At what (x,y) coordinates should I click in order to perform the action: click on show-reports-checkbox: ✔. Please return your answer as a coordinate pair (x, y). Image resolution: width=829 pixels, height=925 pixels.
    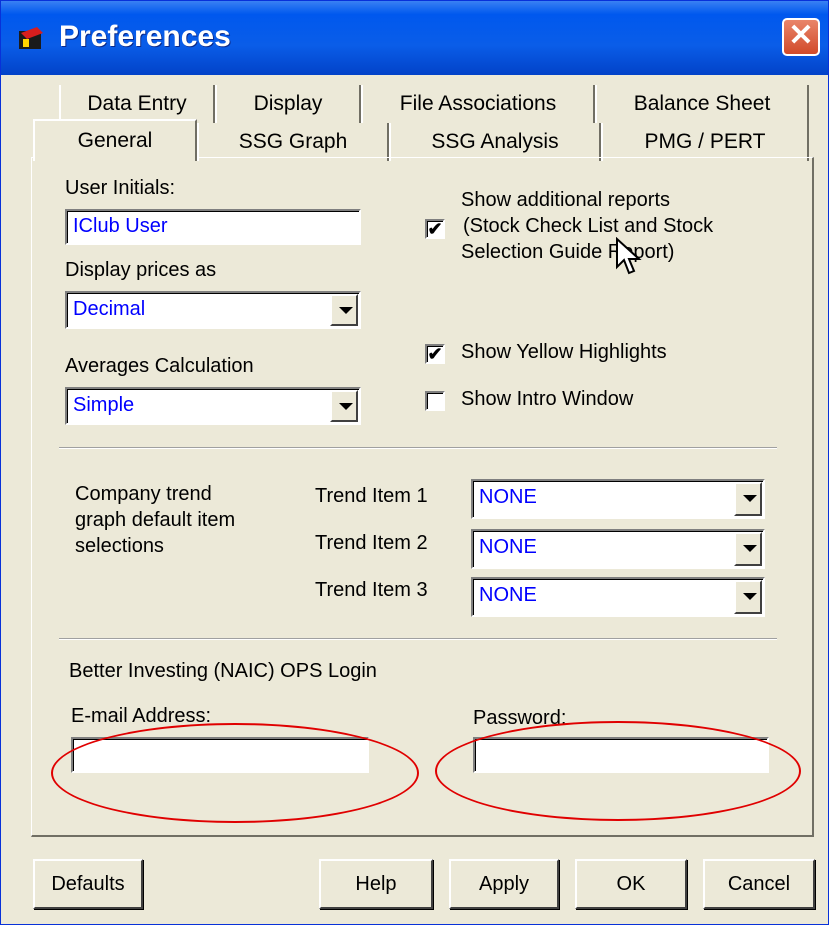
    Looking at the image, I should click on (435, 229).